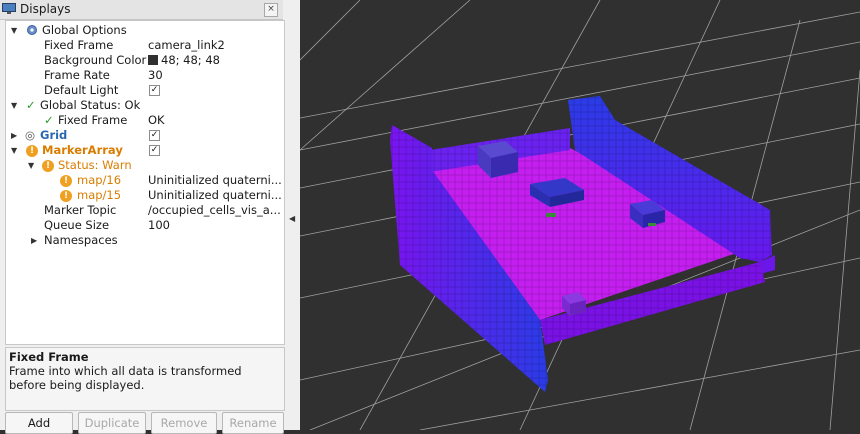  Describe the element at coordinates (292, 218) in the screenshot. I see `collapse-panel-icon: ◀` at that location.